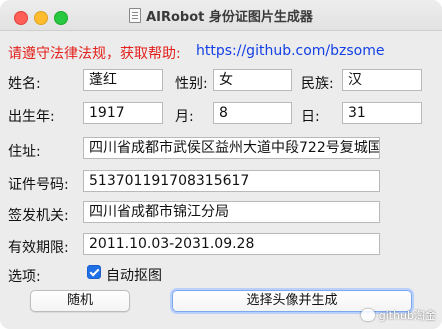 This screenshot has width=442, height=329. What do you see at coordinates (407, 315) in the screenshot?
I see `watermark-text: github淘金` at bounding box center [407, 315].